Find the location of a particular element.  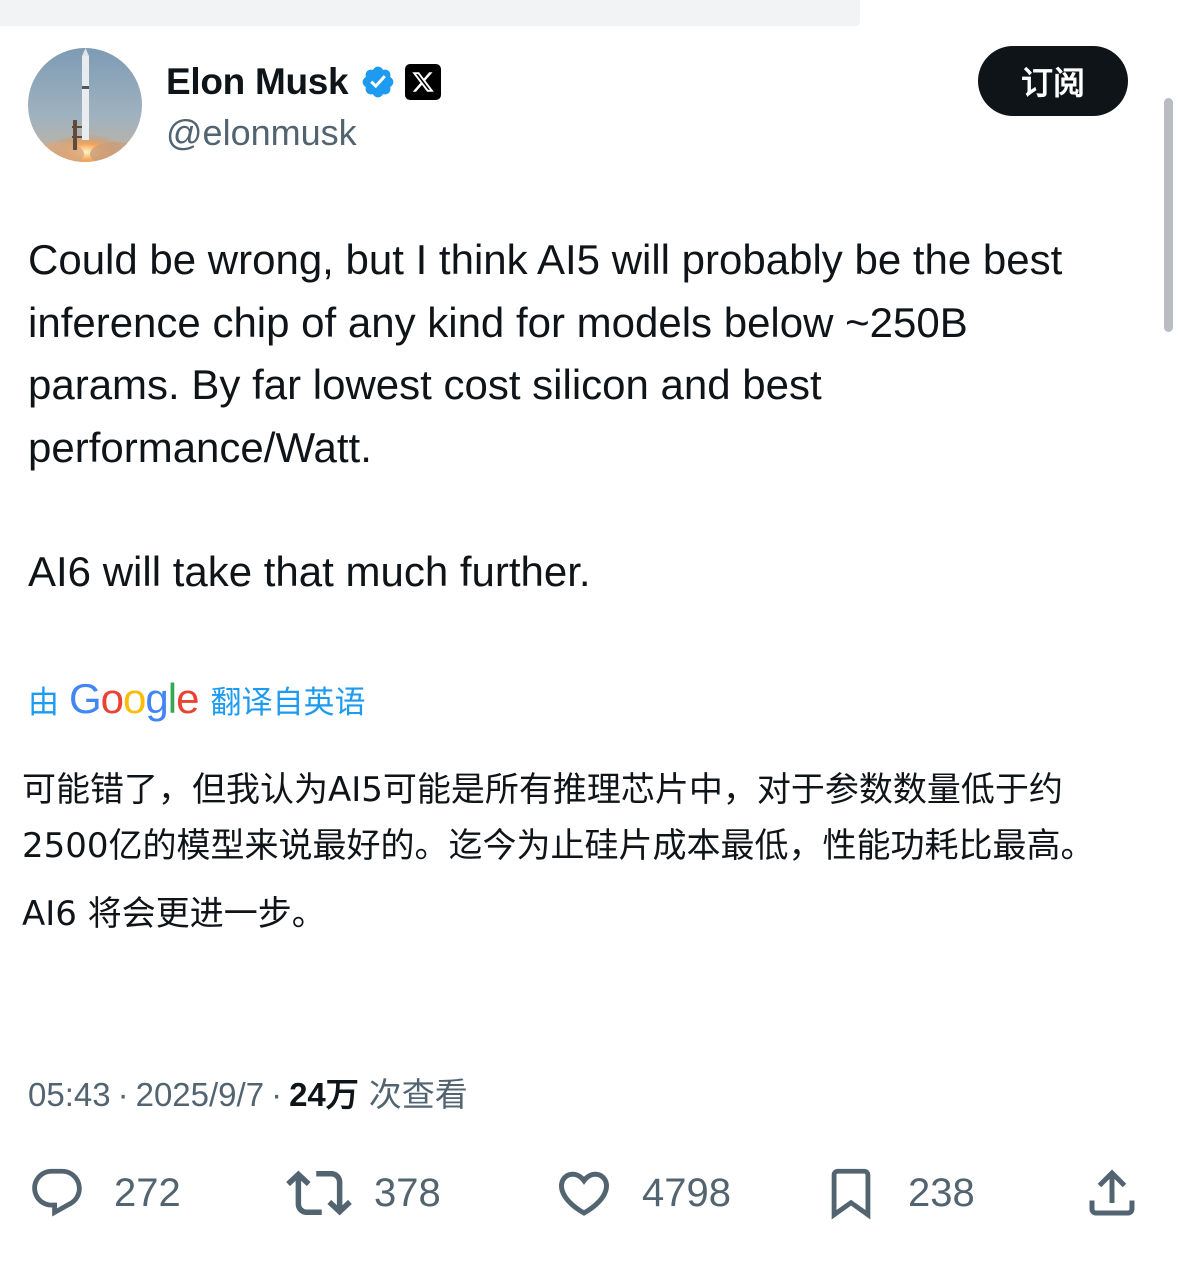

post-date: 2025/9/7 is located at coordinates (200, 1095).